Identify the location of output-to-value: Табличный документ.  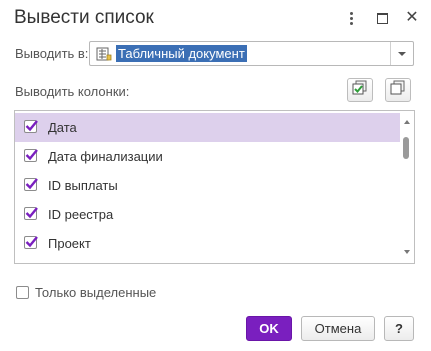
(181, 53).